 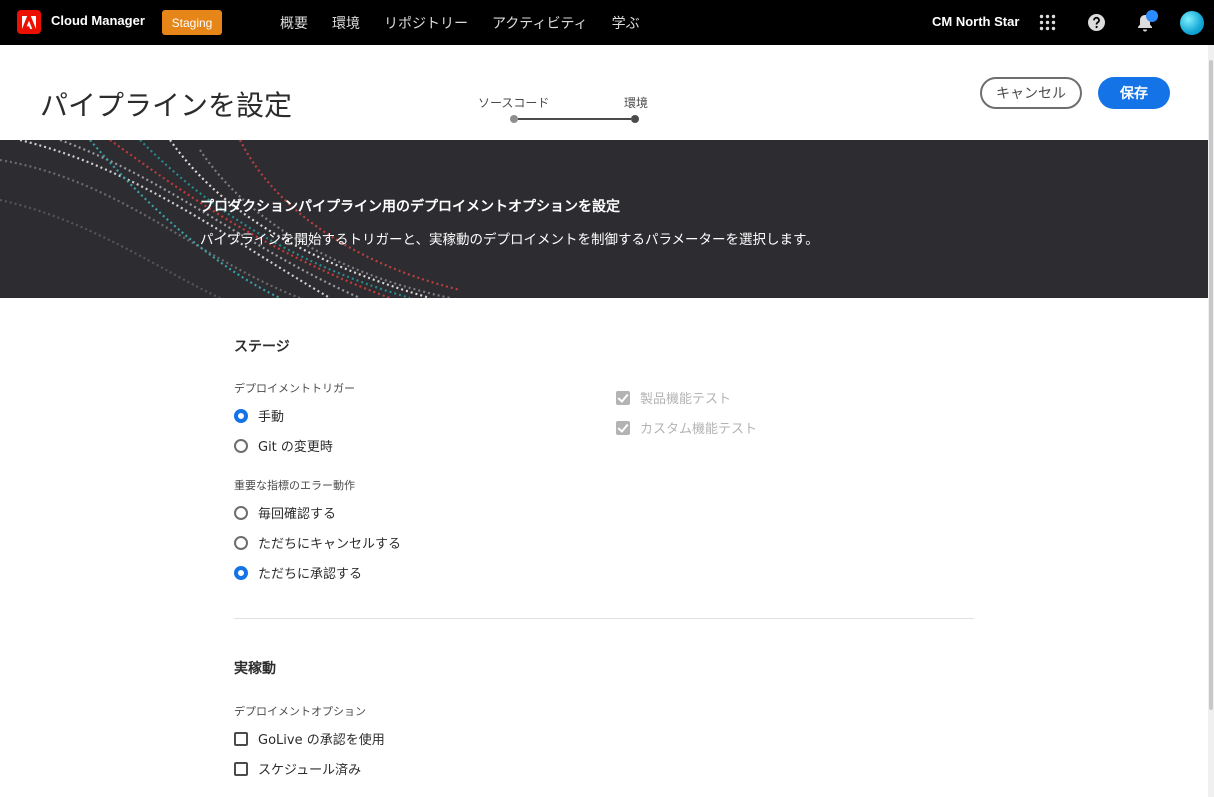 What do you see at coordinates (626, 23) in the screenshot?
I see `nav-link-learn: 学ぶ` at bounding box center [626, 23].